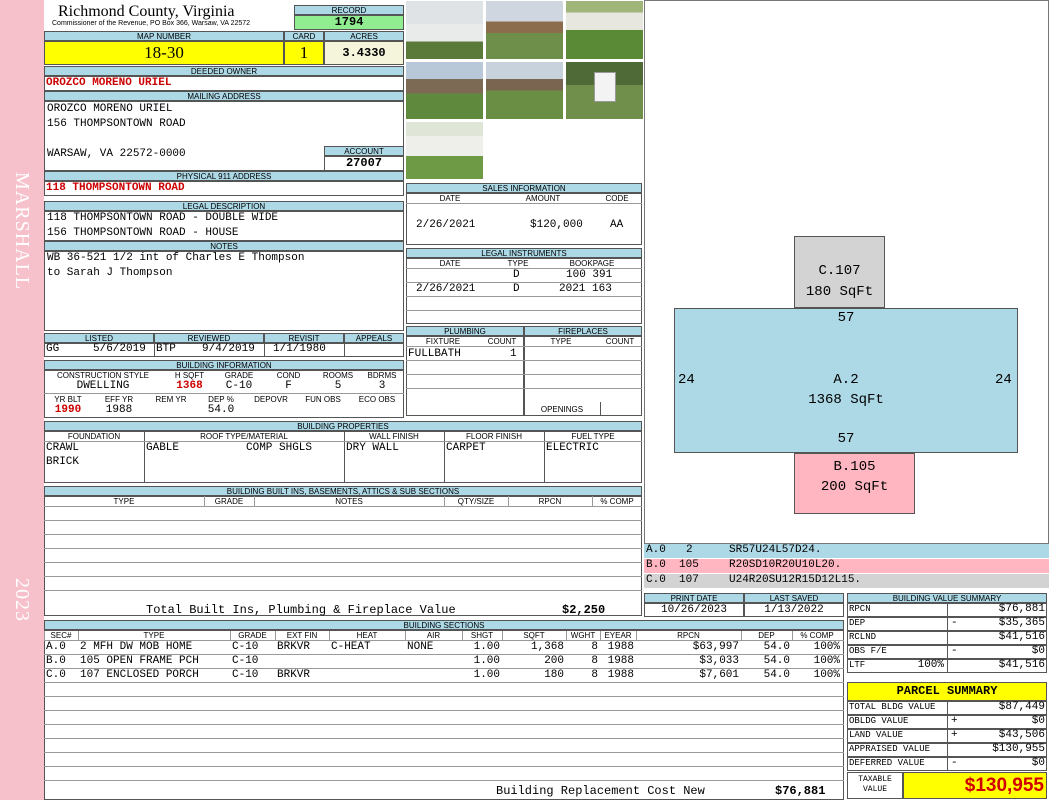  Describe the element at coordinates (817, 635) in the screenshot. I see `sections-col-header-comp: % COMP` at that location.